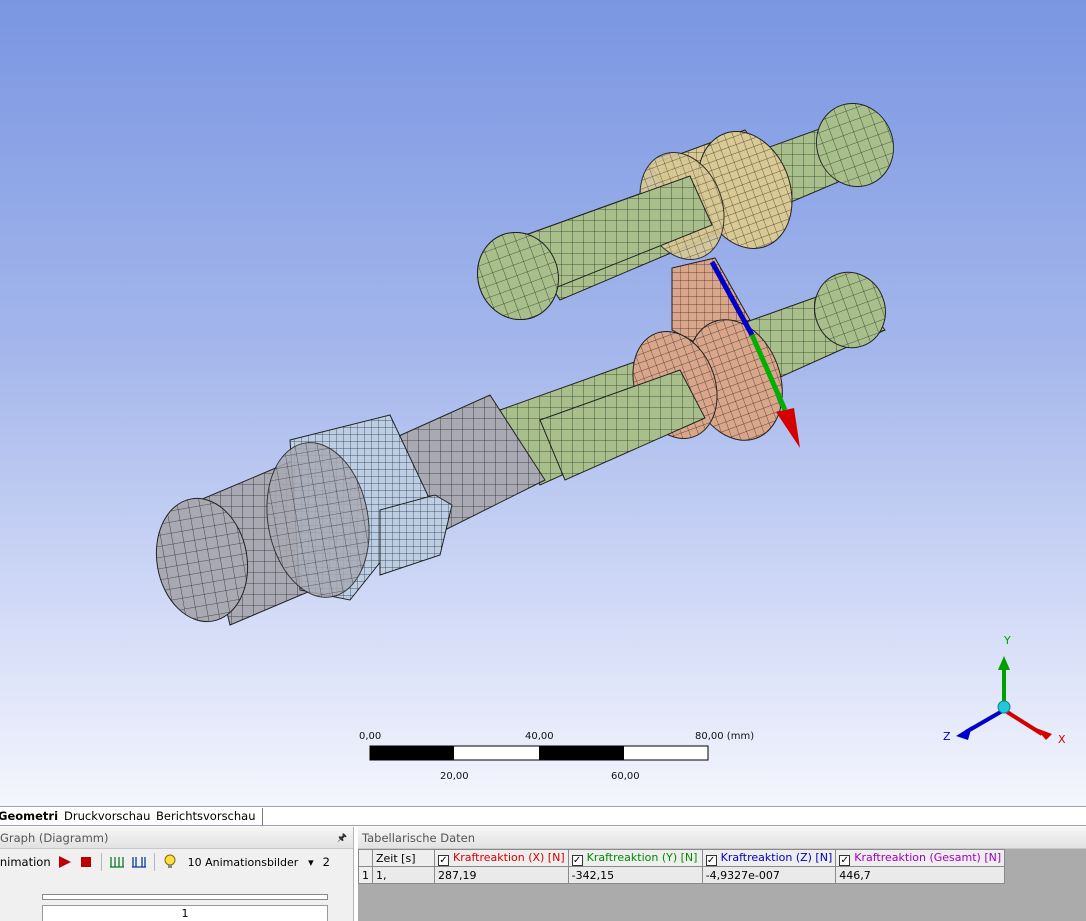 This screenshot has width=1086, height=921. What do you see at coordinates (635, 875) in the screenshot?
I see `table-cell-kraft-y: -342,15` at bounding box center [635, 875].